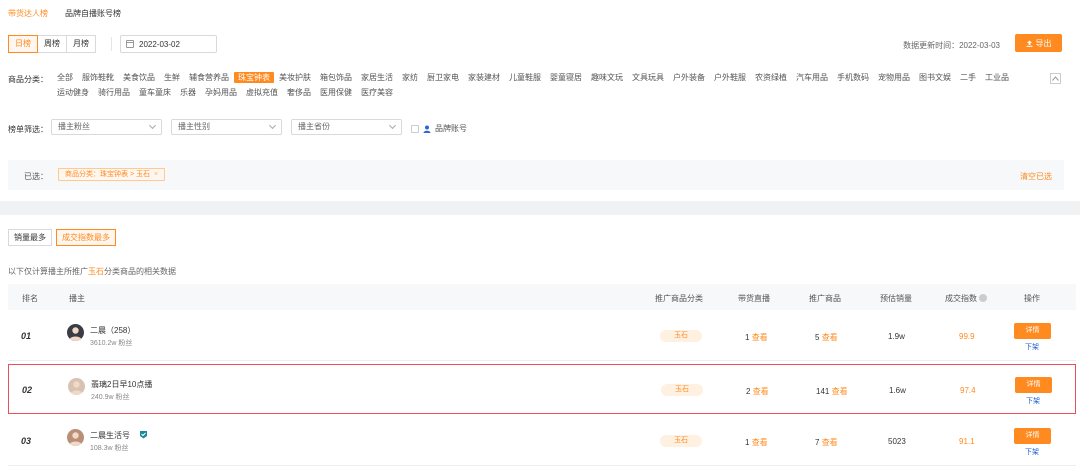 The image size is (1080, 467). I want to click on column-actions: 操作, so click(1032, 298).